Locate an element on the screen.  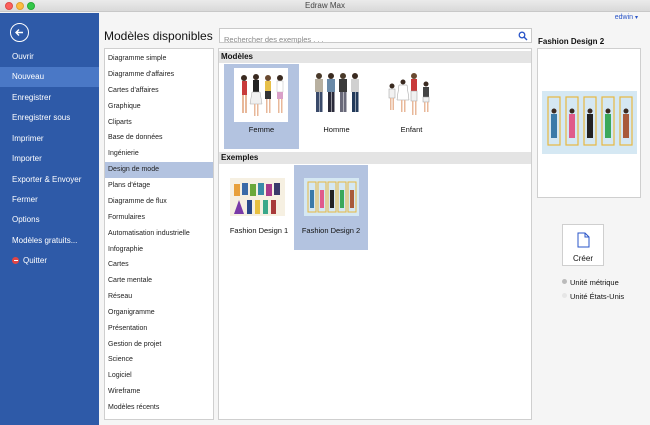
create-button: Créer is located at coordinates (583, 245).